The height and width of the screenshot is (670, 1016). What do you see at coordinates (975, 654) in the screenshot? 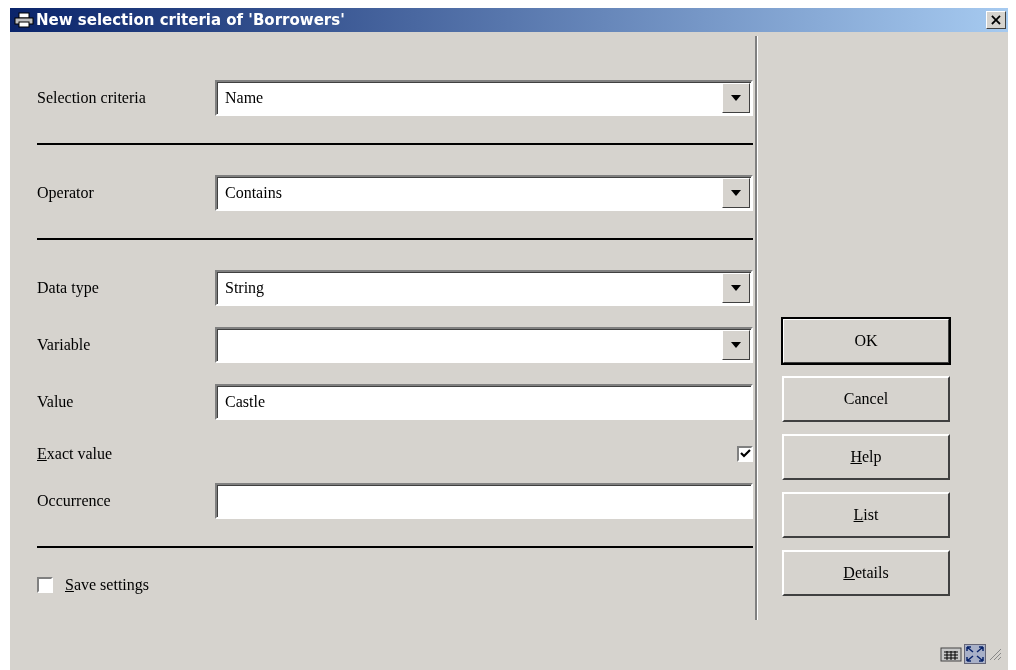
I see `expand-icon` at bounding box center [975, 654].